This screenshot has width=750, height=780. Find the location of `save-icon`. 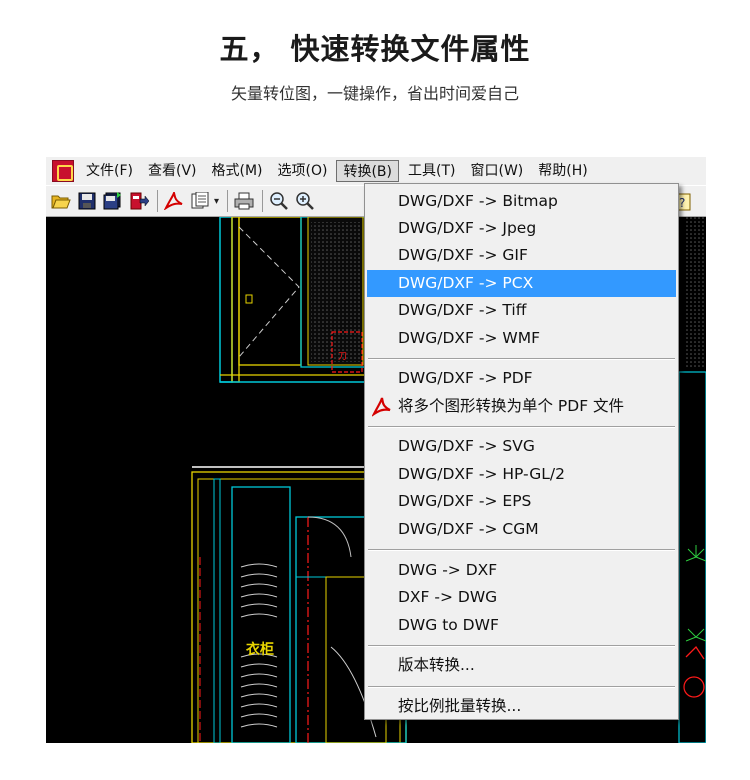

save-icon is located at coordinates (87, 201).